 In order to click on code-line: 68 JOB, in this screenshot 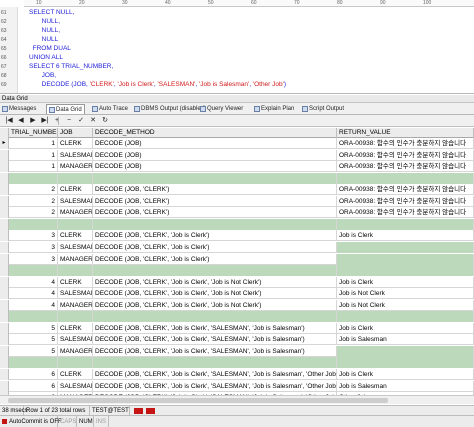, I will do `click(237, 75)`.